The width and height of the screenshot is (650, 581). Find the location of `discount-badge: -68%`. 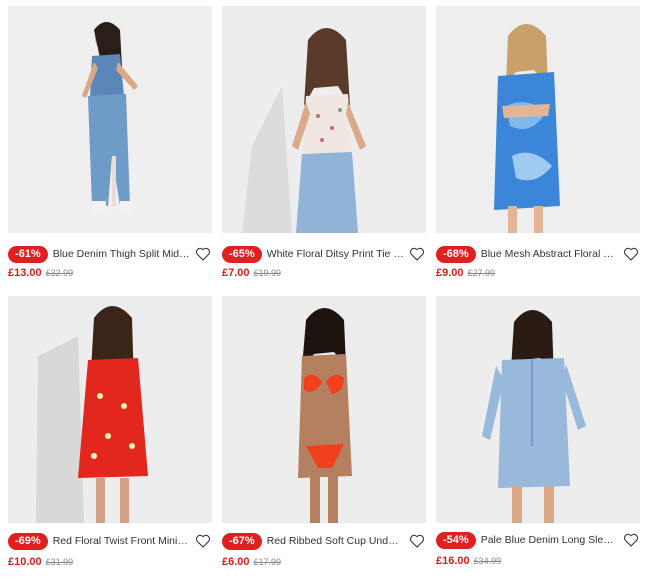

discount-badge: -68% is located at coordinates (456, 254).